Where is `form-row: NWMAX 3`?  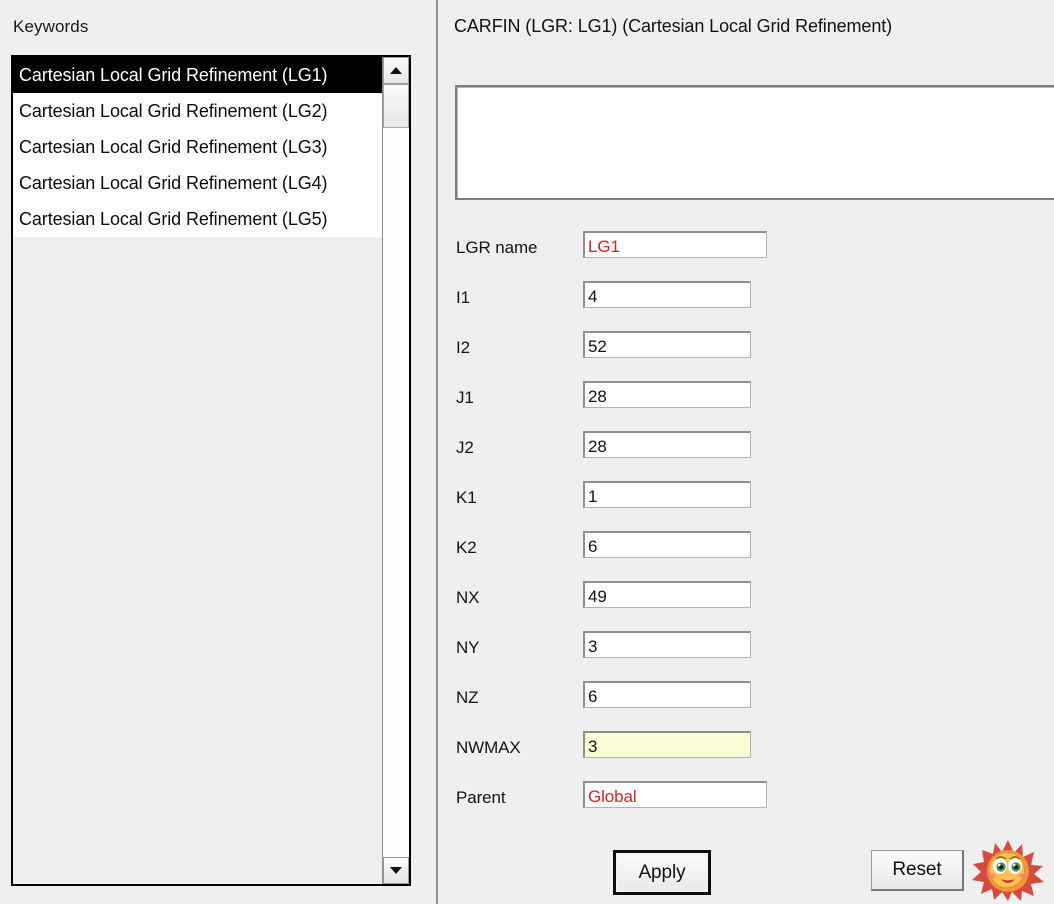
form-row: NWMAX 3 is located at coordinates (747, 751).